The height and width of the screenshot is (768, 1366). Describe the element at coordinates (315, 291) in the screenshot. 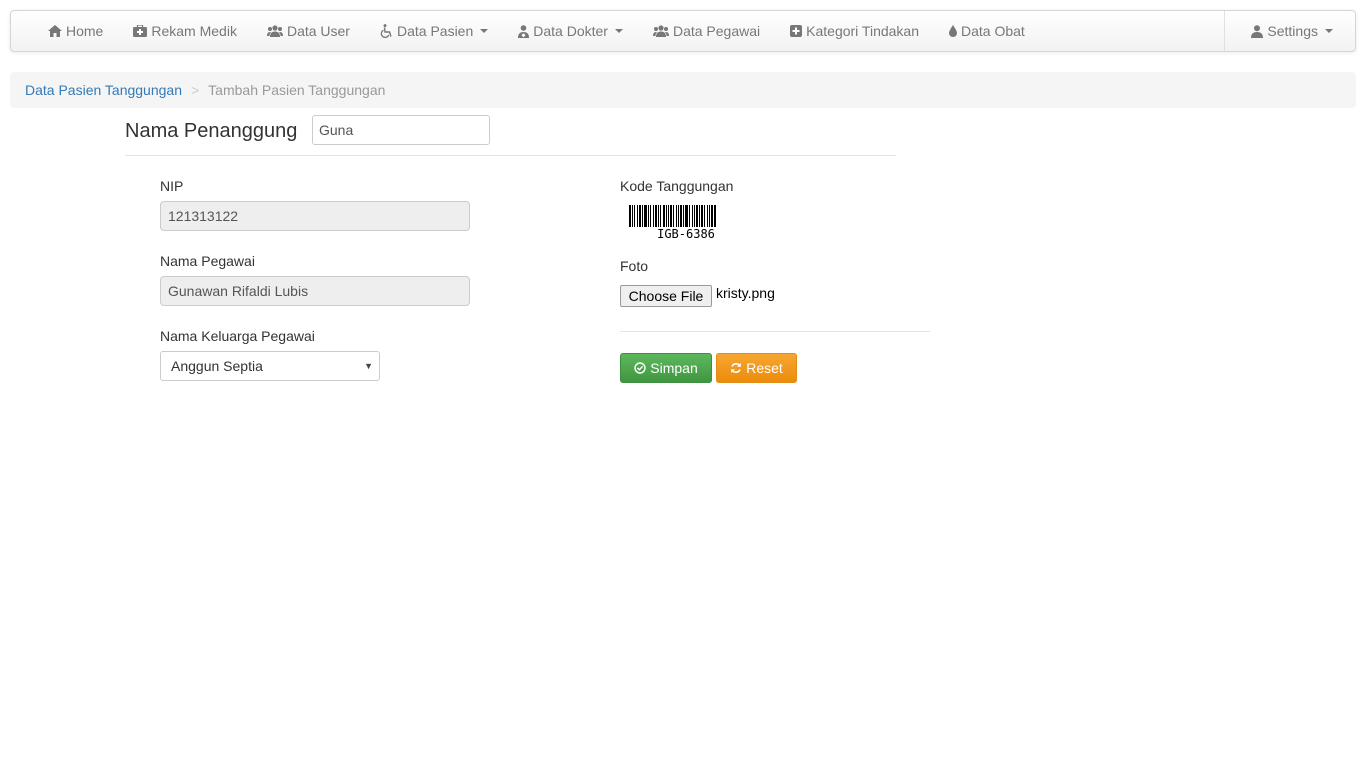

I see `nama-pegawai-field` at that location.